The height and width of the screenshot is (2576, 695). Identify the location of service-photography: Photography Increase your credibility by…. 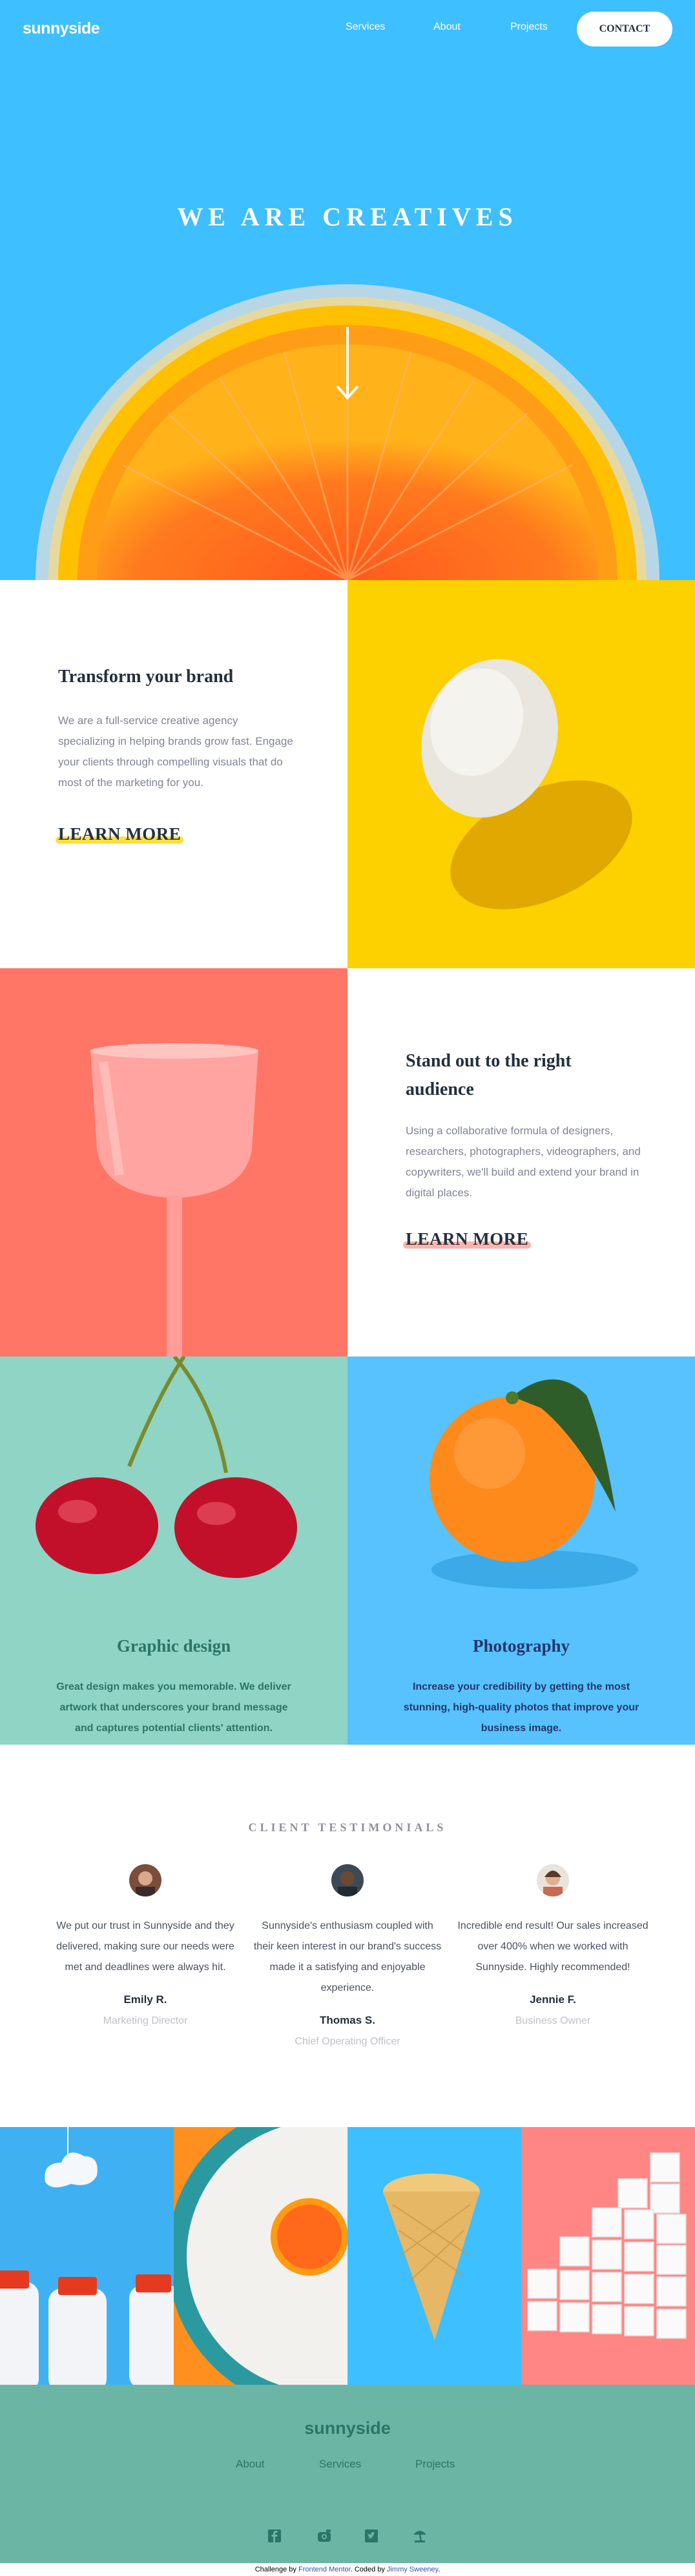
(521, 1550).